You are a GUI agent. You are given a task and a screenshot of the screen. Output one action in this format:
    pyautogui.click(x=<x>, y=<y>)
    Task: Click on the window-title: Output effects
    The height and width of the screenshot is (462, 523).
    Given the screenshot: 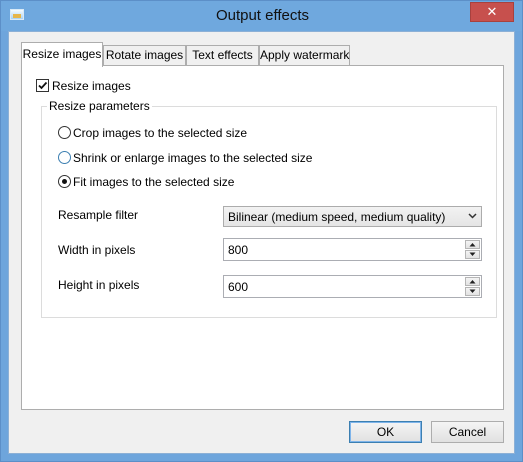 What is the action you would take?
    pyautogui.click(x=262, y=15)
    